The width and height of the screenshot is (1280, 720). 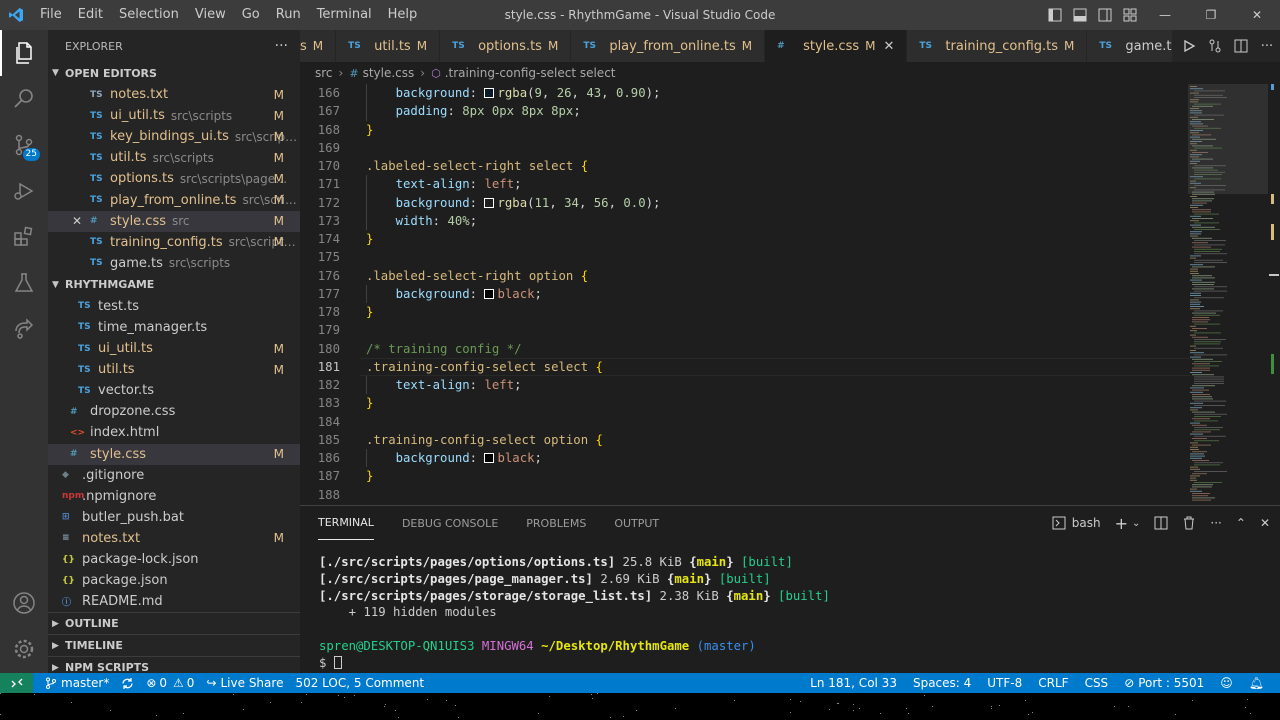 What do you see at coordinates (1129, 15) in the screenshot?
I see `customize-layout-icon` at bounding box center [1129, 15].